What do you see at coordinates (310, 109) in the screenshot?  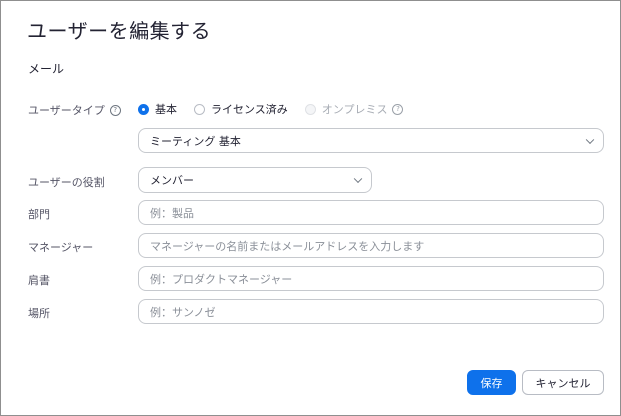 I see `radio-disabled-icon` at bounding box center [310, 109].